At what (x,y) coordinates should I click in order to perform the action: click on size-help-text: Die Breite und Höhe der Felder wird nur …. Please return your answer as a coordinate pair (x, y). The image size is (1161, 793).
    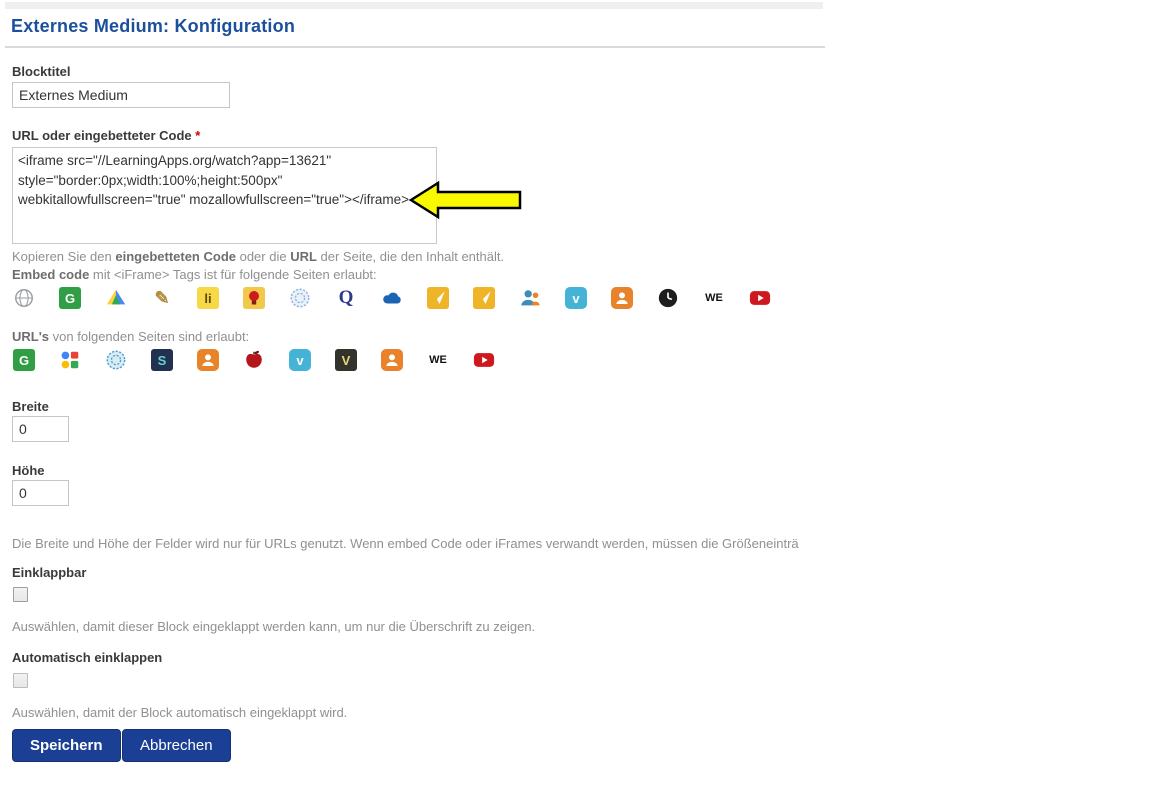
    Looking at the image, I should click on (405, 543).